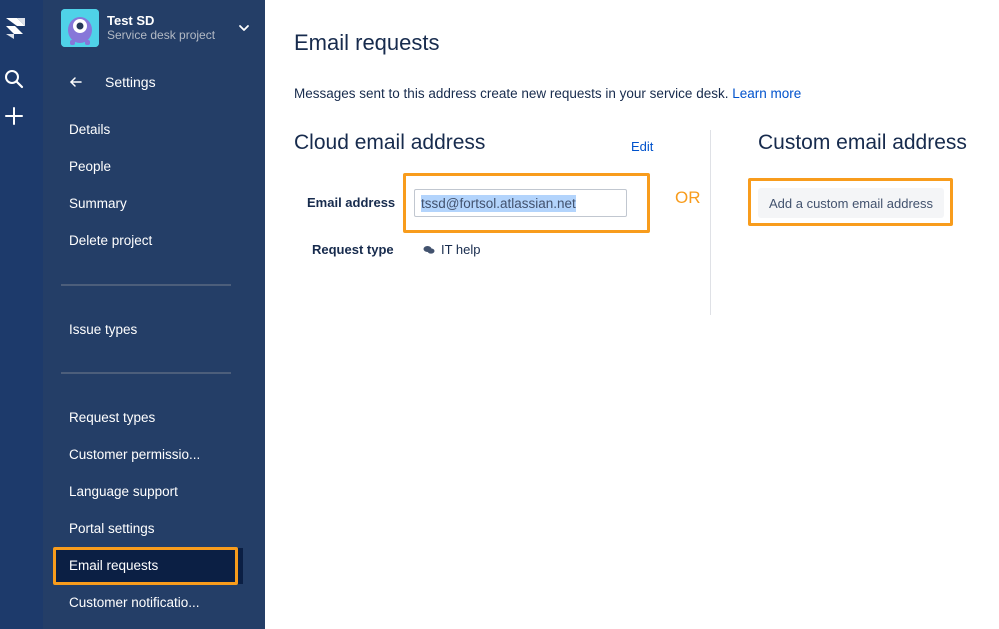 The width and height of the screenshot is (999, 629). What do you see at coordinates (353, 249) in the screenshot?
I see `request-type-label: Request type` at bounding box center [353, 249].